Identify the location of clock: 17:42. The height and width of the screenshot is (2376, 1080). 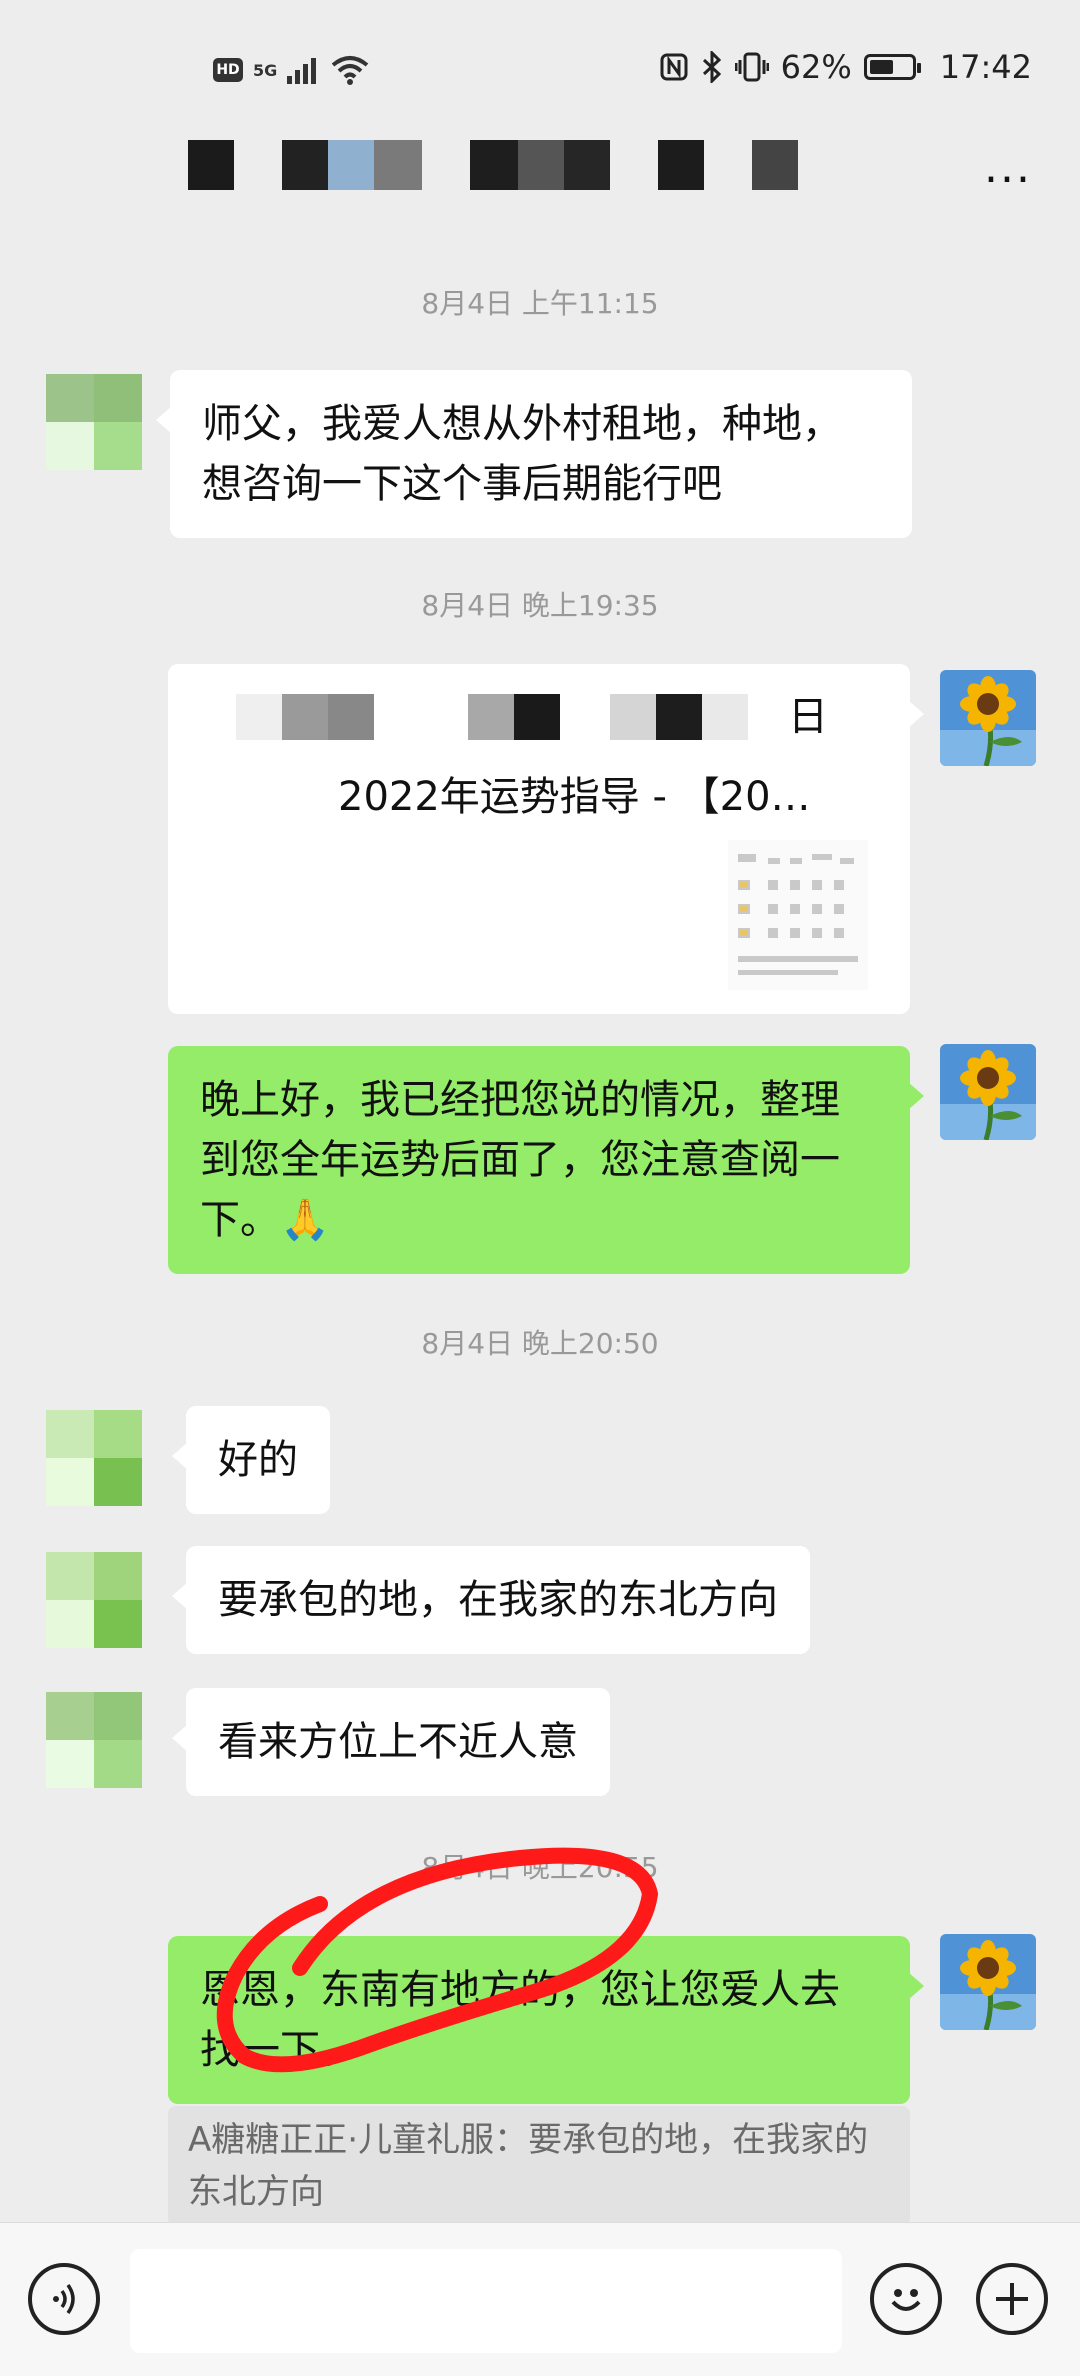
(985, 67).